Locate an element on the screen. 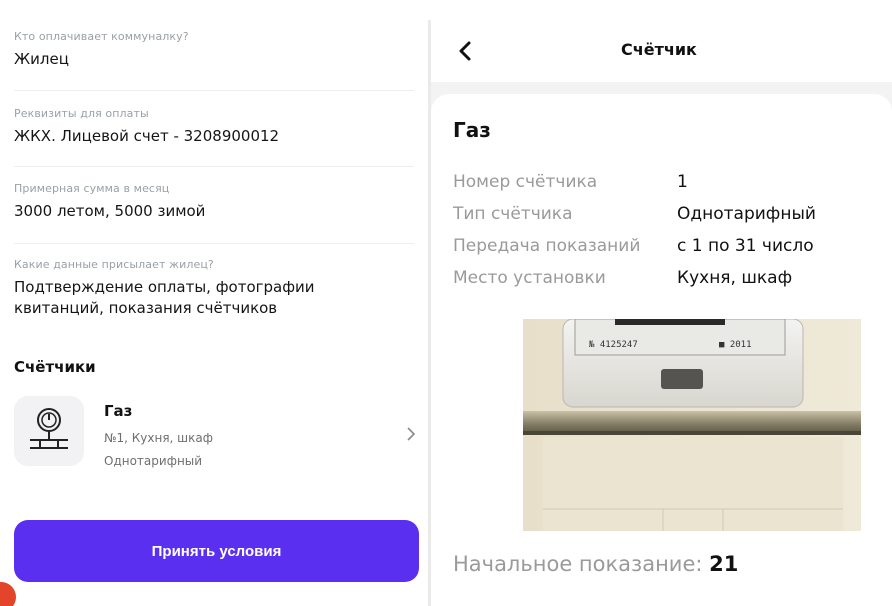  info-value: 1 is located at coordinates (682, 182).